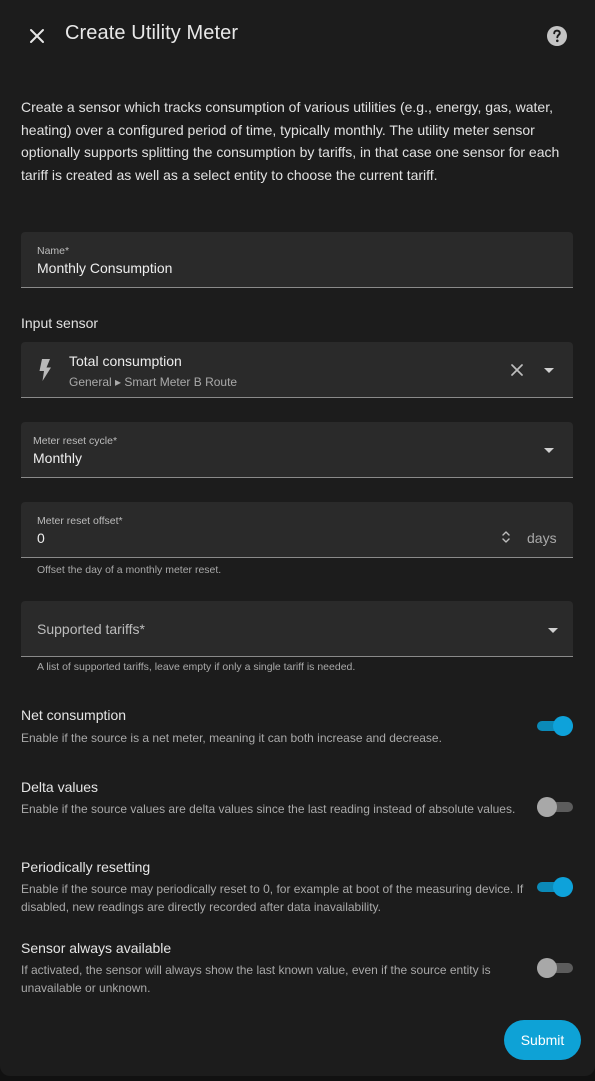 This screenshot has width=595, height=1081. Describe the element at coordinates (297, 629) in the screenshot. I see `supported-tariffs-select: Supported tariffs*` at that location.